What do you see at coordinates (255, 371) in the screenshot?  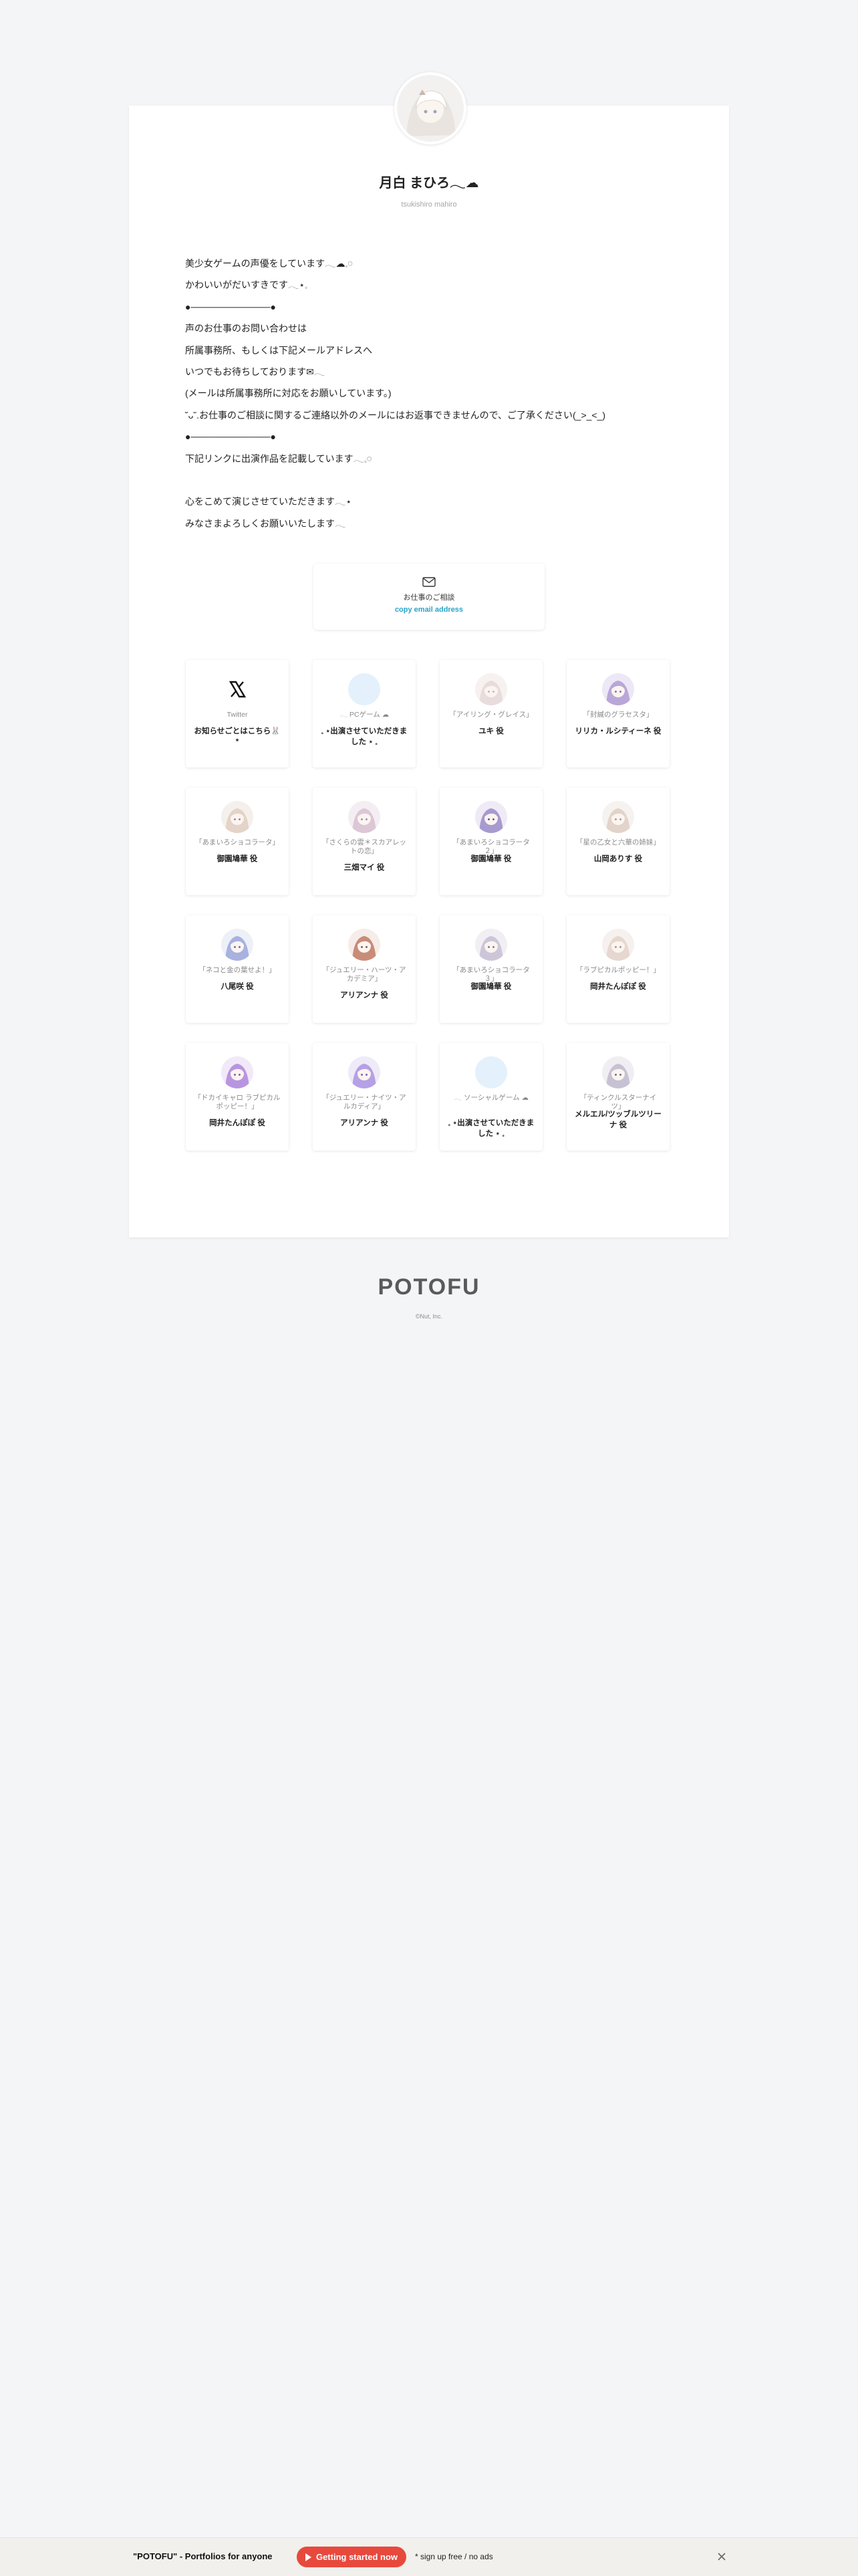 I see `bio-line: いつでもお待ちしております✉︎𓂃` at bounding box center [255, 371].